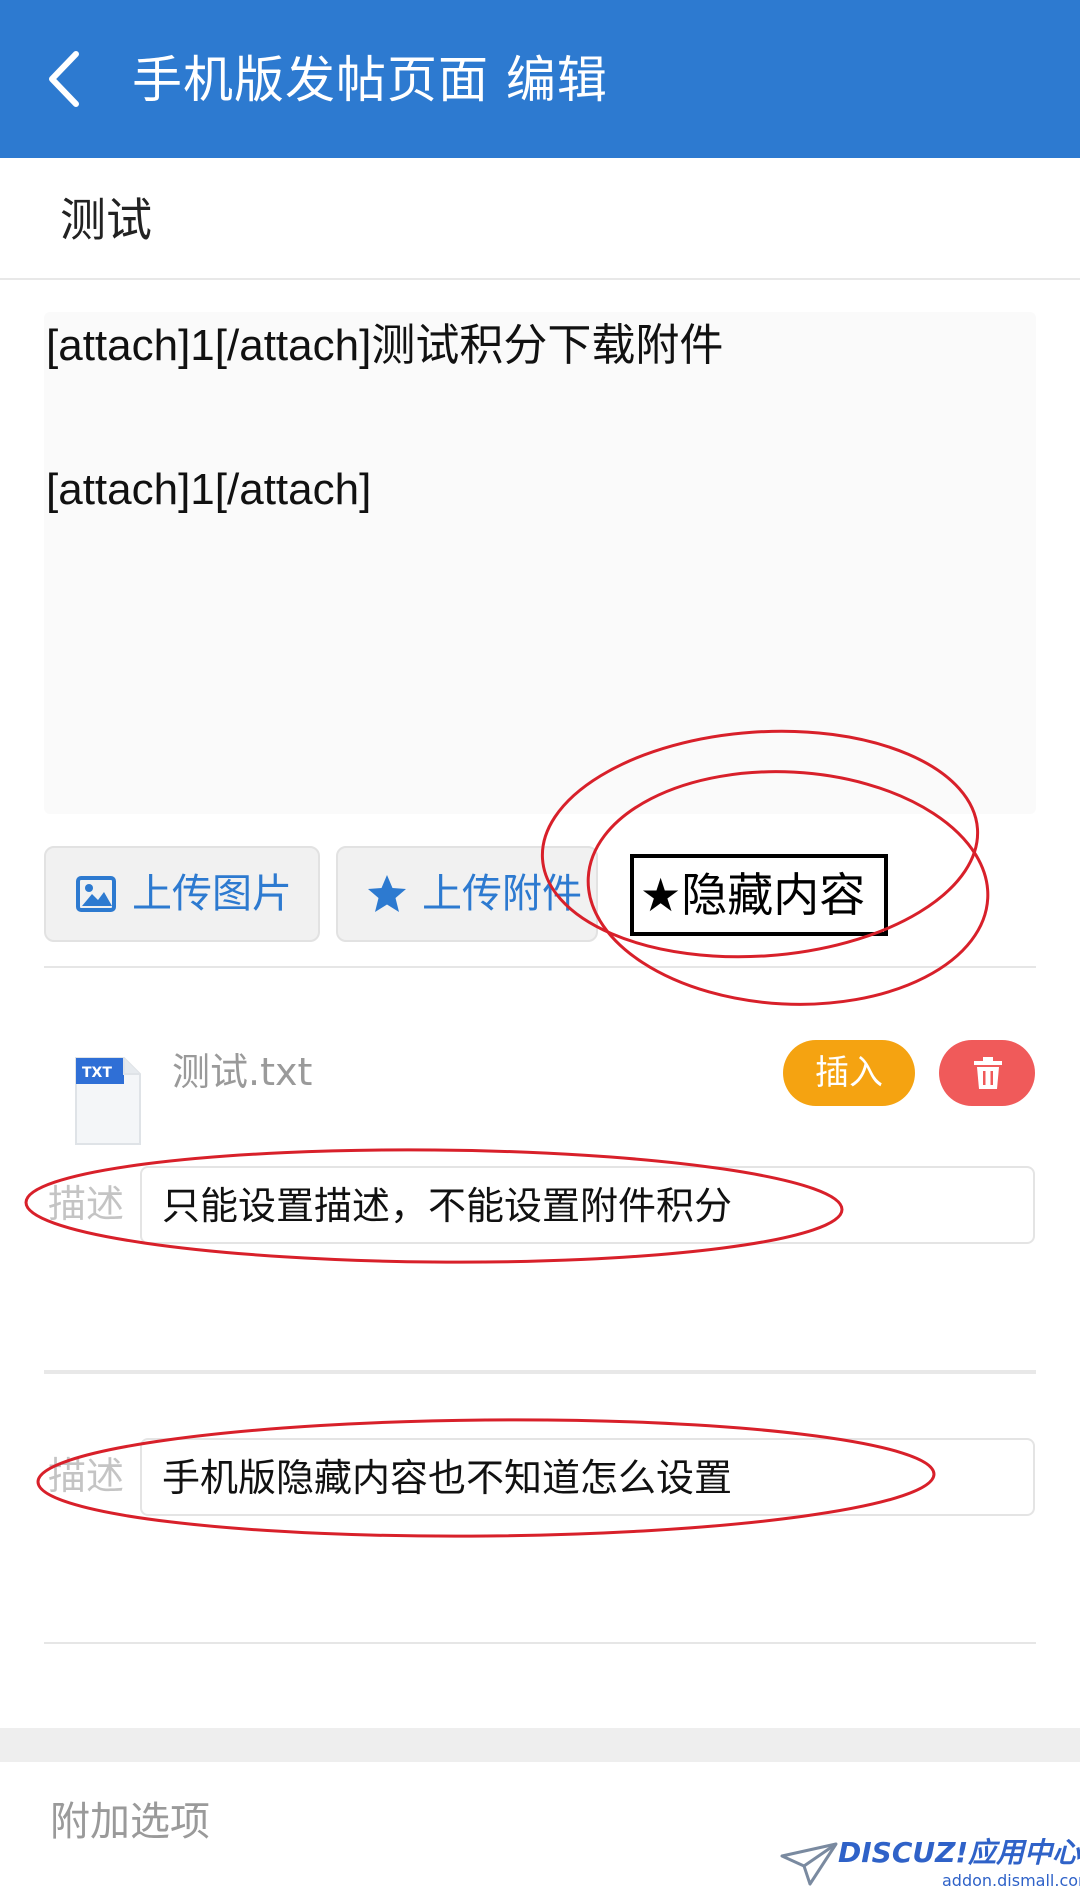 This screenshot has width=1080, height=1902. I want to click on txt-file-icon: TXT, so click(108, 1101).